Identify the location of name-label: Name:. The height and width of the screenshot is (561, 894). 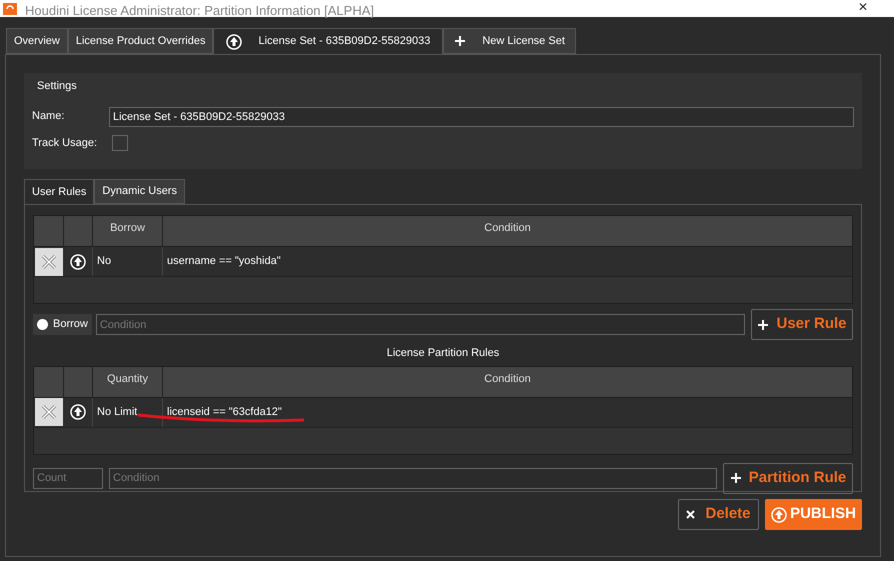
(49, 116).